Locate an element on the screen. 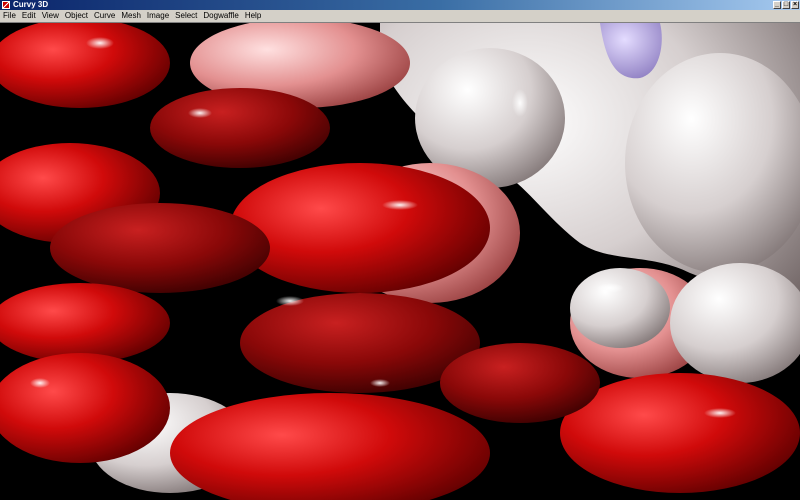 This screenshot has height=500, width=800. app-icon is located at coordinates (6, 5).